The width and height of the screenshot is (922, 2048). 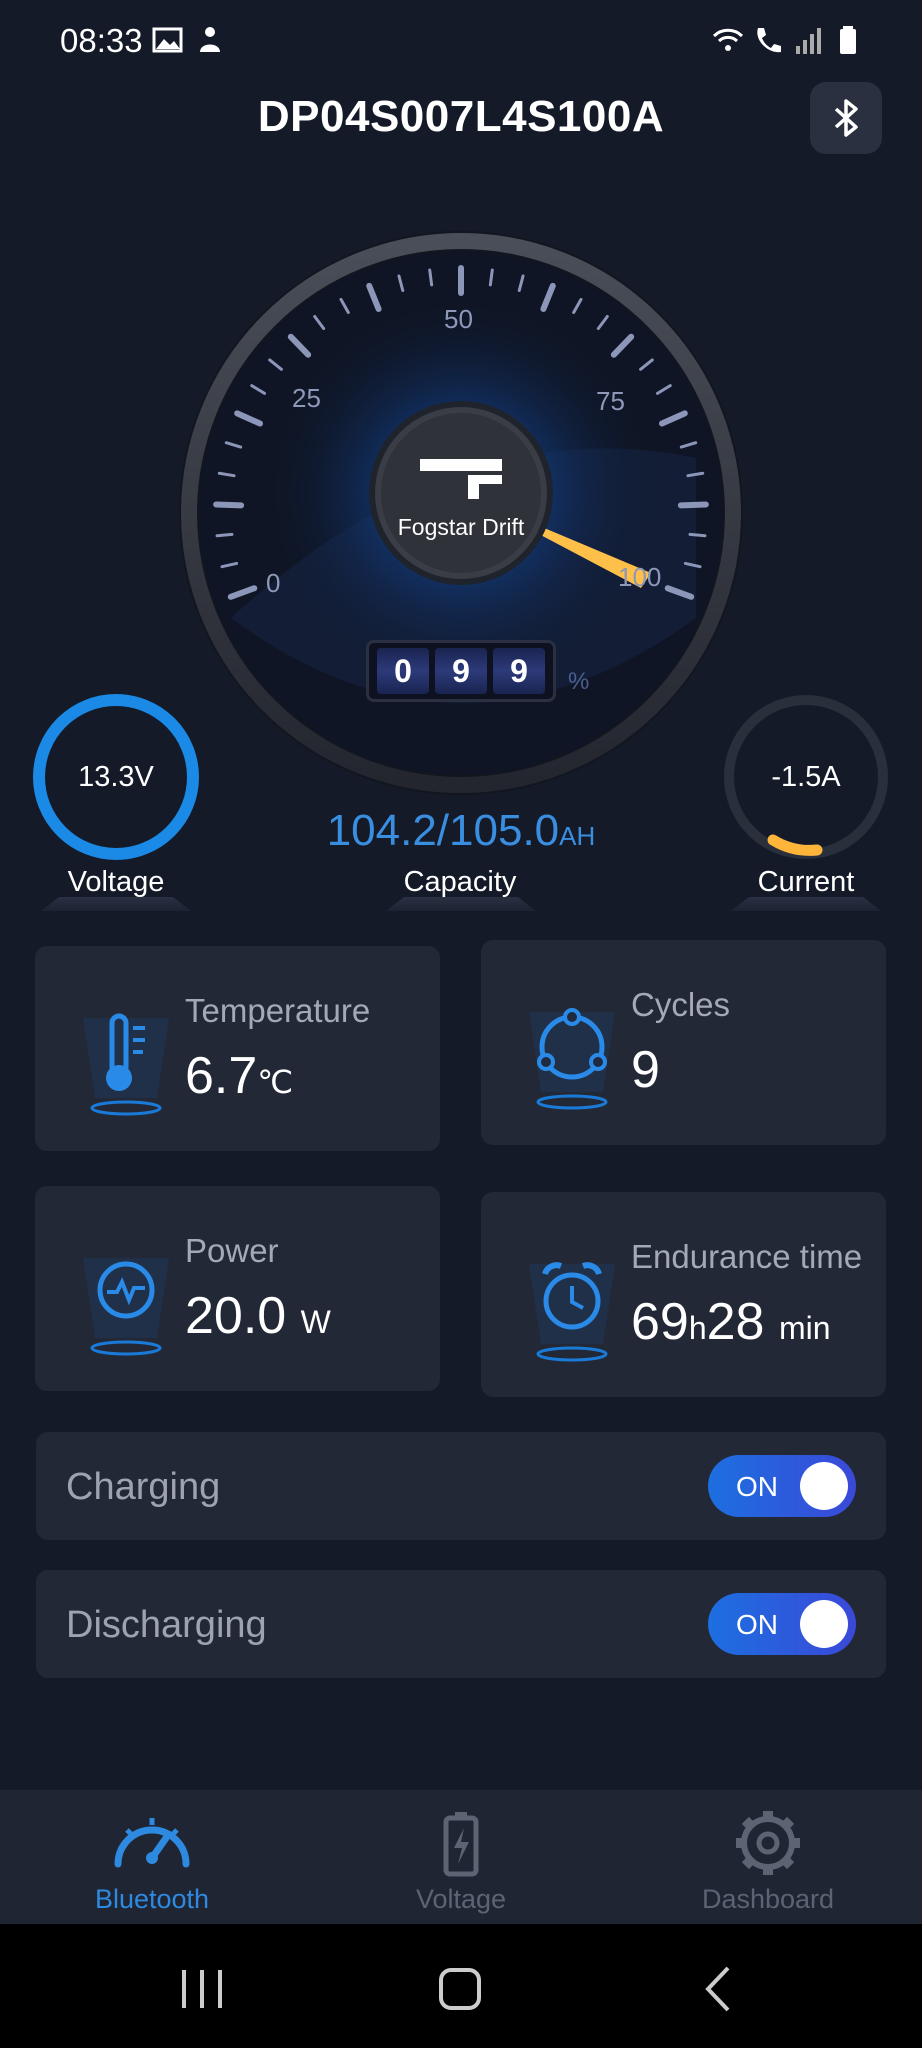 I want to click on percent-odometer: 0 9 9, so click(x=461, y=671).